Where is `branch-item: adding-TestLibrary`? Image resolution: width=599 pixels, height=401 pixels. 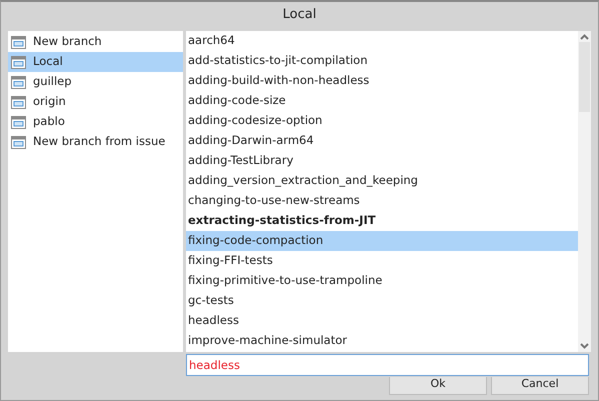 branch-item: adding-TestLibrary is located at coordinates (382, 161).